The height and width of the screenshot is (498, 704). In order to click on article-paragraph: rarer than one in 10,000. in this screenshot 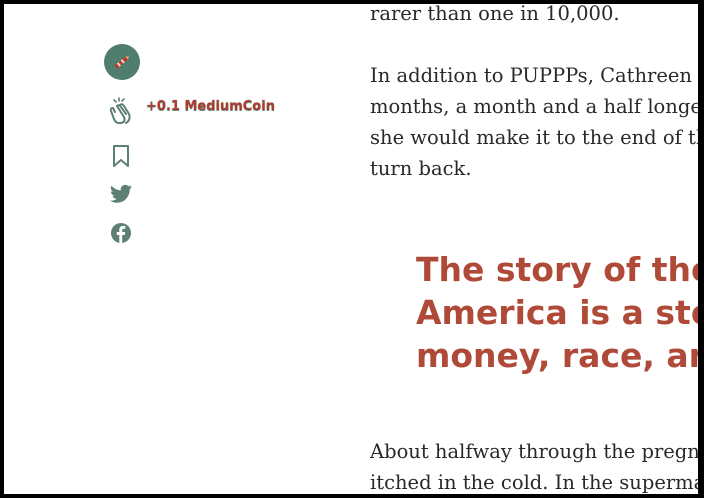, I will do `click(534, 16)`.